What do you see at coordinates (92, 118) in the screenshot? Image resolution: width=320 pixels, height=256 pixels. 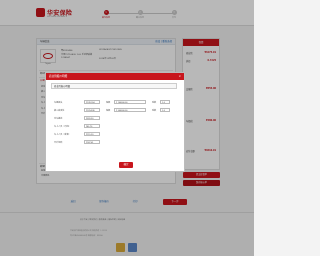 I see `field-value: ¥320.50` at bounding box center [92, 118].